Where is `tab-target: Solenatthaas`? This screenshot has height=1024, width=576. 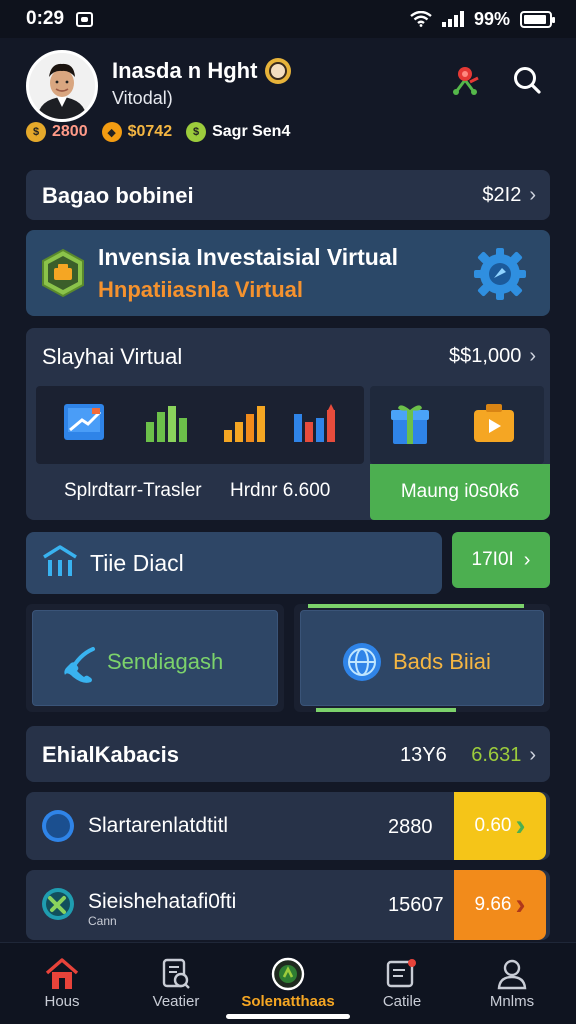 tab-target: Solenatthaas is located at coordinates (288, 982).